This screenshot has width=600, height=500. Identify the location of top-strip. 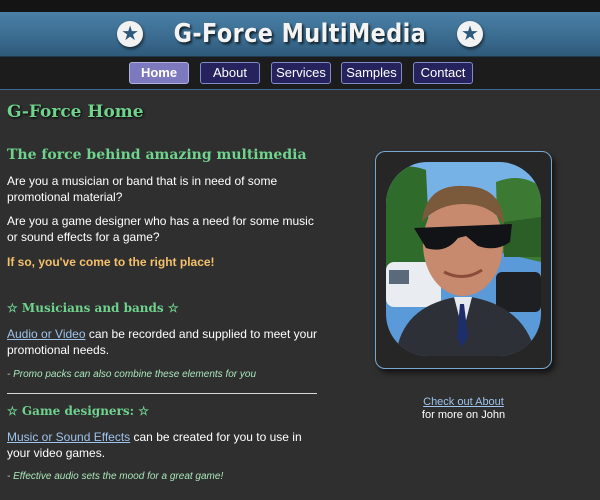
(300, 6).